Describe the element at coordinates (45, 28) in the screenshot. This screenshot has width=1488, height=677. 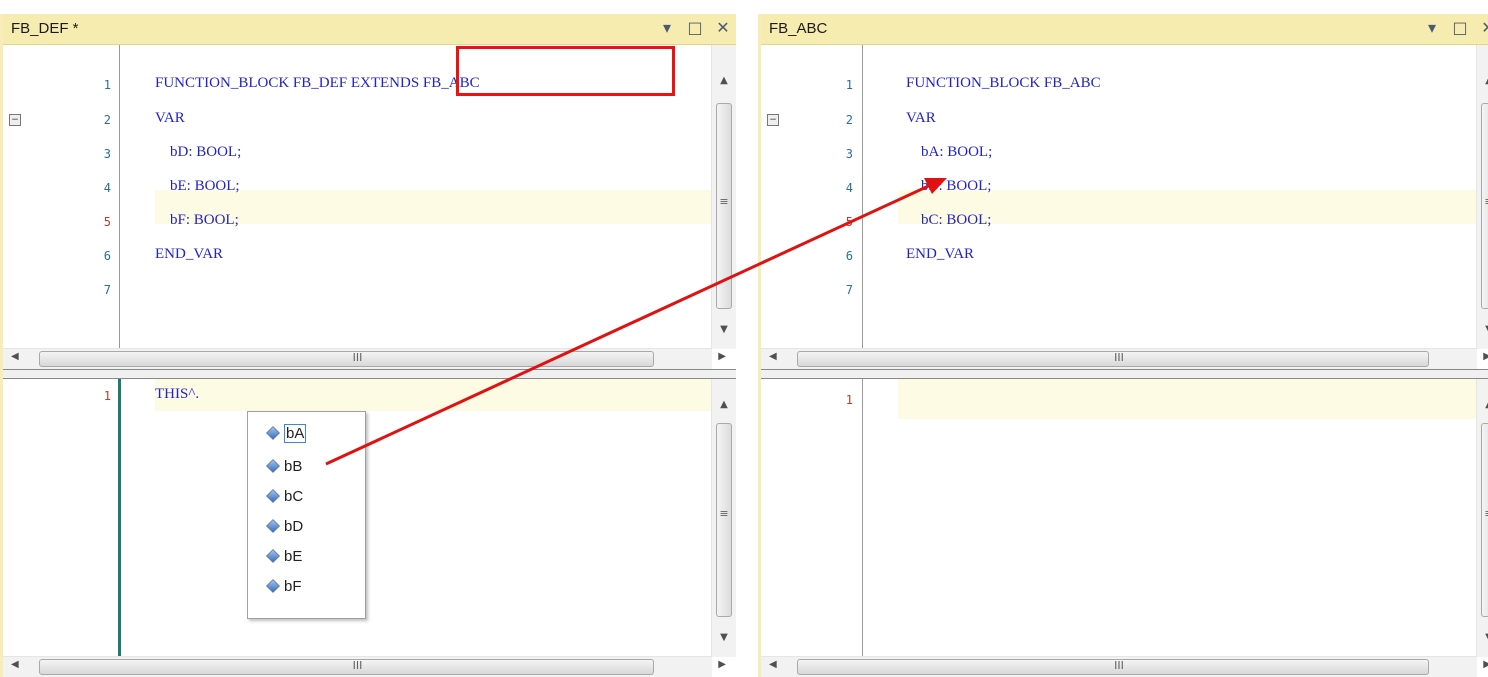
I see `panel-title: FB_DEF *` at that location.